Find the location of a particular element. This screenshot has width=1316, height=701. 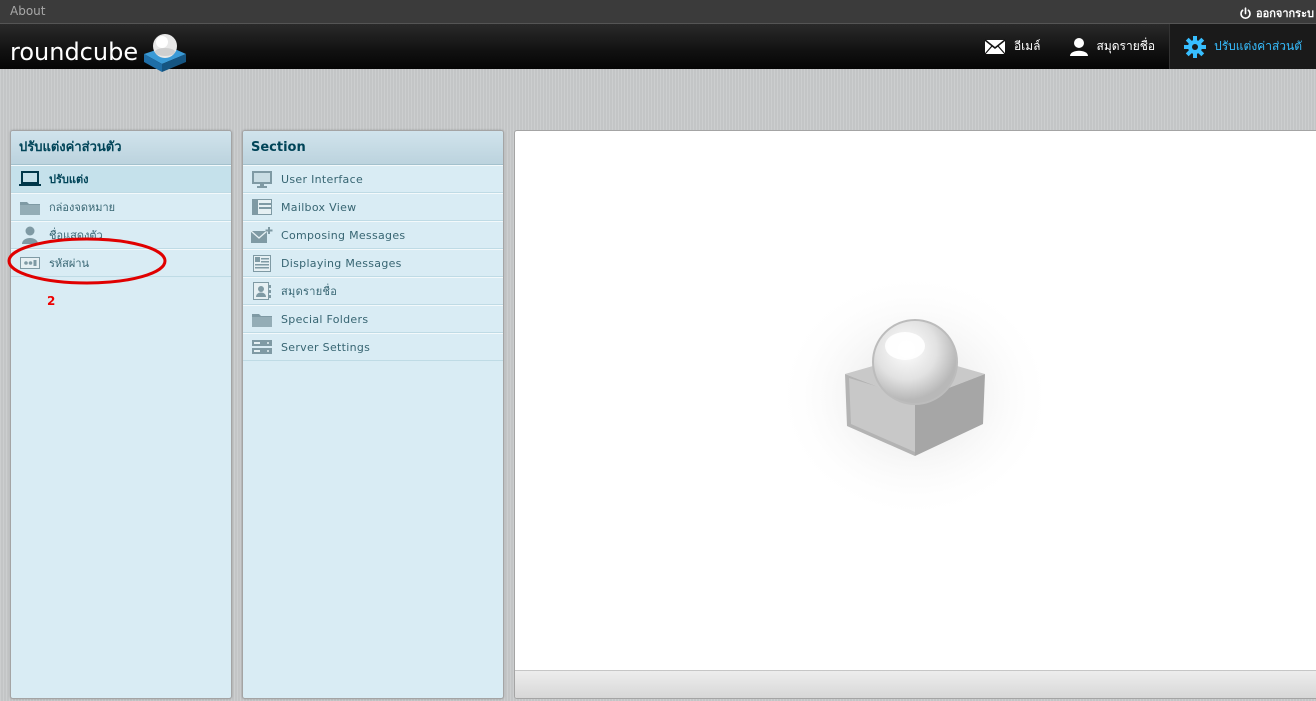

password-icon is located at coordinates (30, 263).